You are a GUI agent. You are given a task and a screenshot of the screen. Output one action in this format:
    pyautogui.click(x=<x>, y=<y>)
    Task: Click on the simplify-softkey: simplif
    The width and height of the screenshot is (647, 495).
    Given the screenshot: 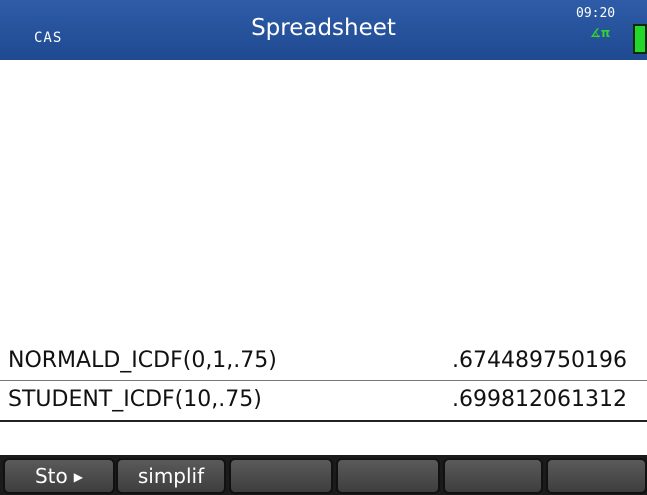 What is the action you would take?
    pyautogui.click(x=171, y=476)
    